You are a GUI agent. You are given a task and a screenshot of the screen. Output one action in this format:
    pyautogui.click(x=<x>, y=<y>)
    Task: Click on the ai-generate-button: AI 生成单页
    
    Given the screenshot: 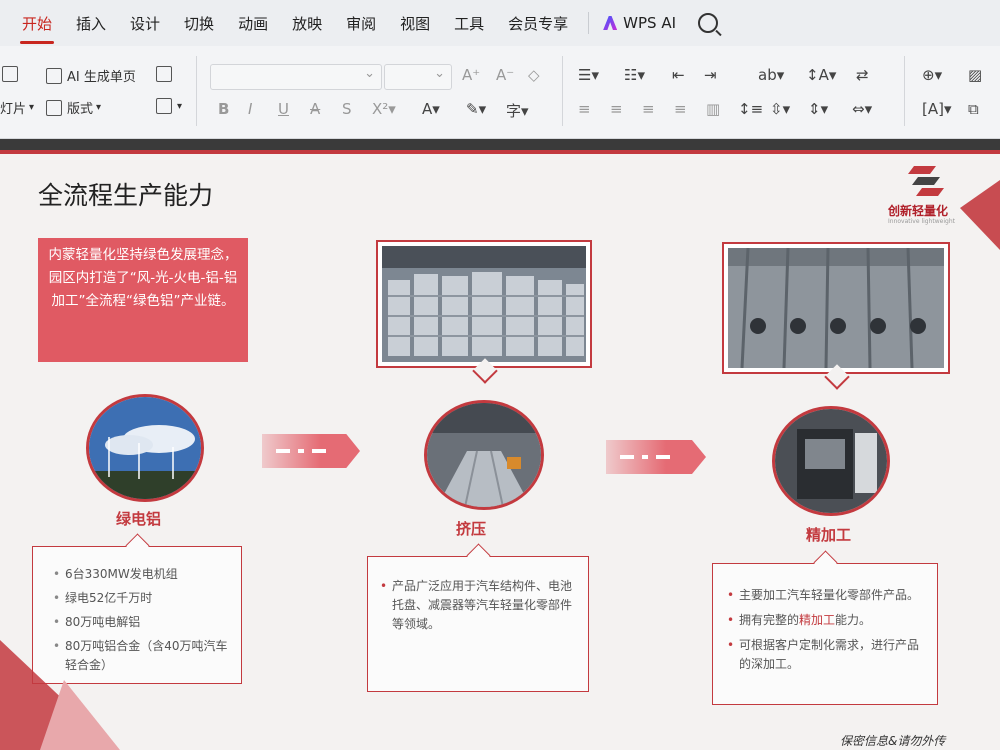 What is the action you would take?
    pyautogui.click(x=91, y=75)
    